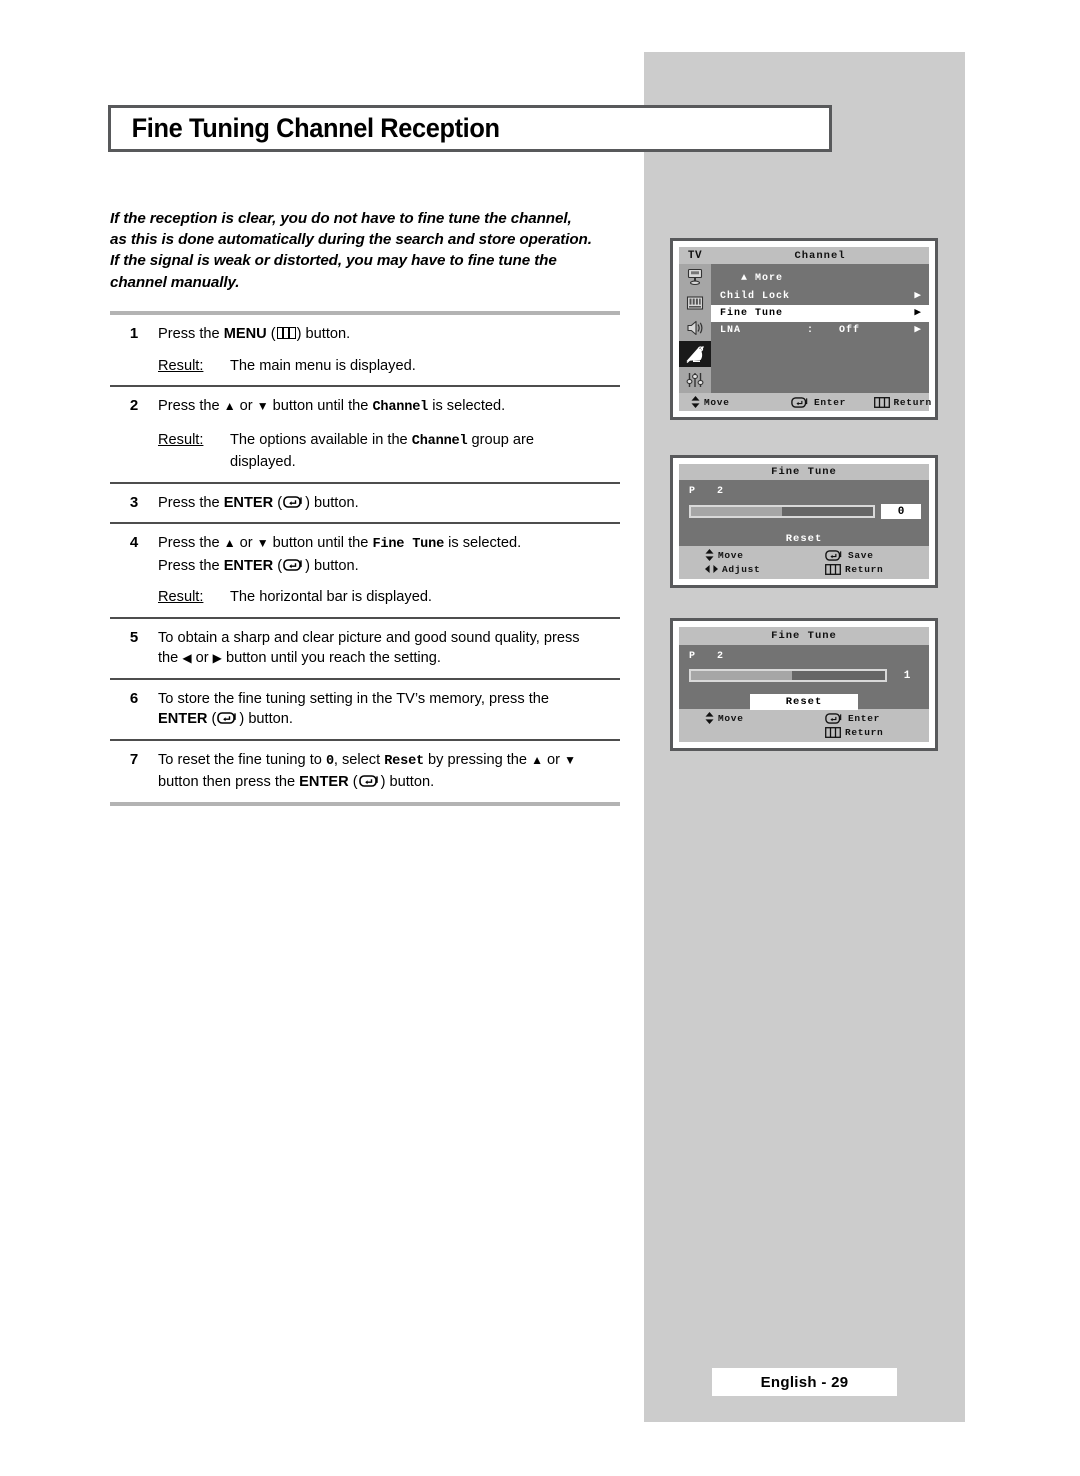  I want to click on osd-footer-enter: Enter, so click(832, 402).